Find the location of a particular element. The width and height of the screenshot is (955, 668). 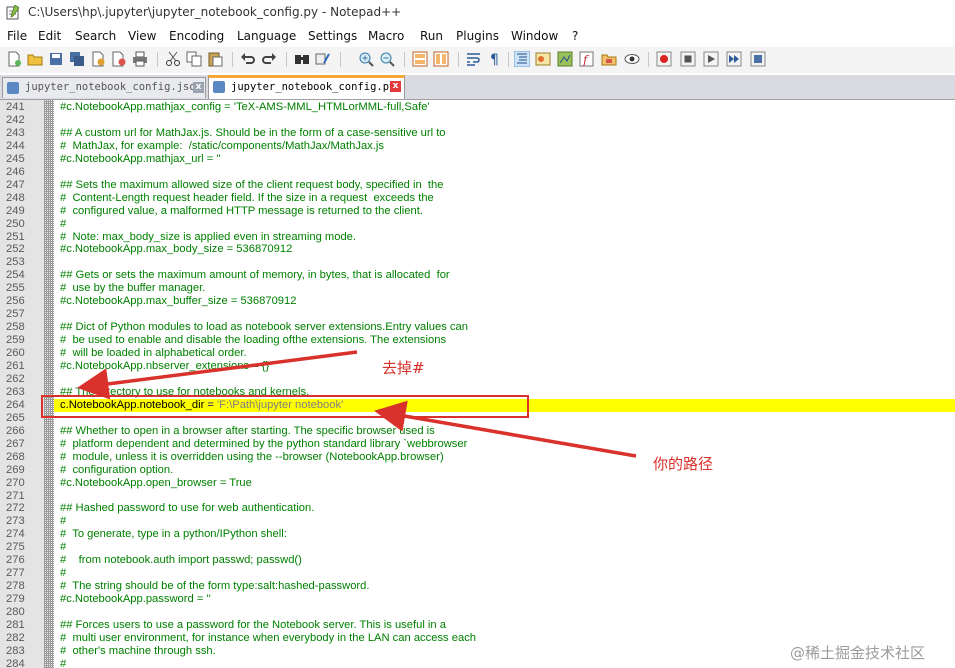

tab-jupyter-notebook-config-py: jupyter_notebook_config.py x is located at coordinates (306, 87).